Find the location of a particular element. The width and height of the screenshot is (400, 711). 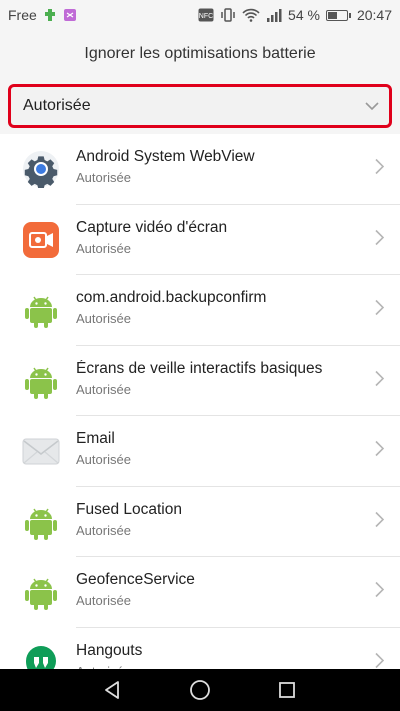

home-circle-icon is located at coordinates (200, 690).